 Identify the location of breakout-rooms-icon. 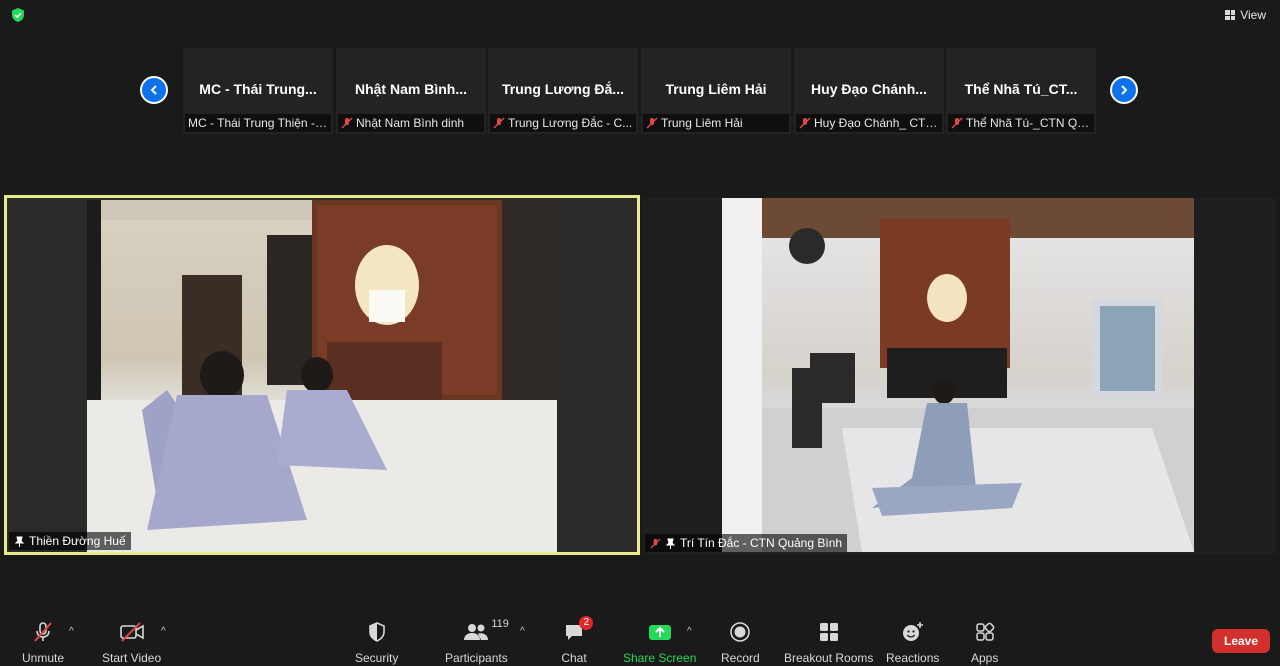
(829, 632).